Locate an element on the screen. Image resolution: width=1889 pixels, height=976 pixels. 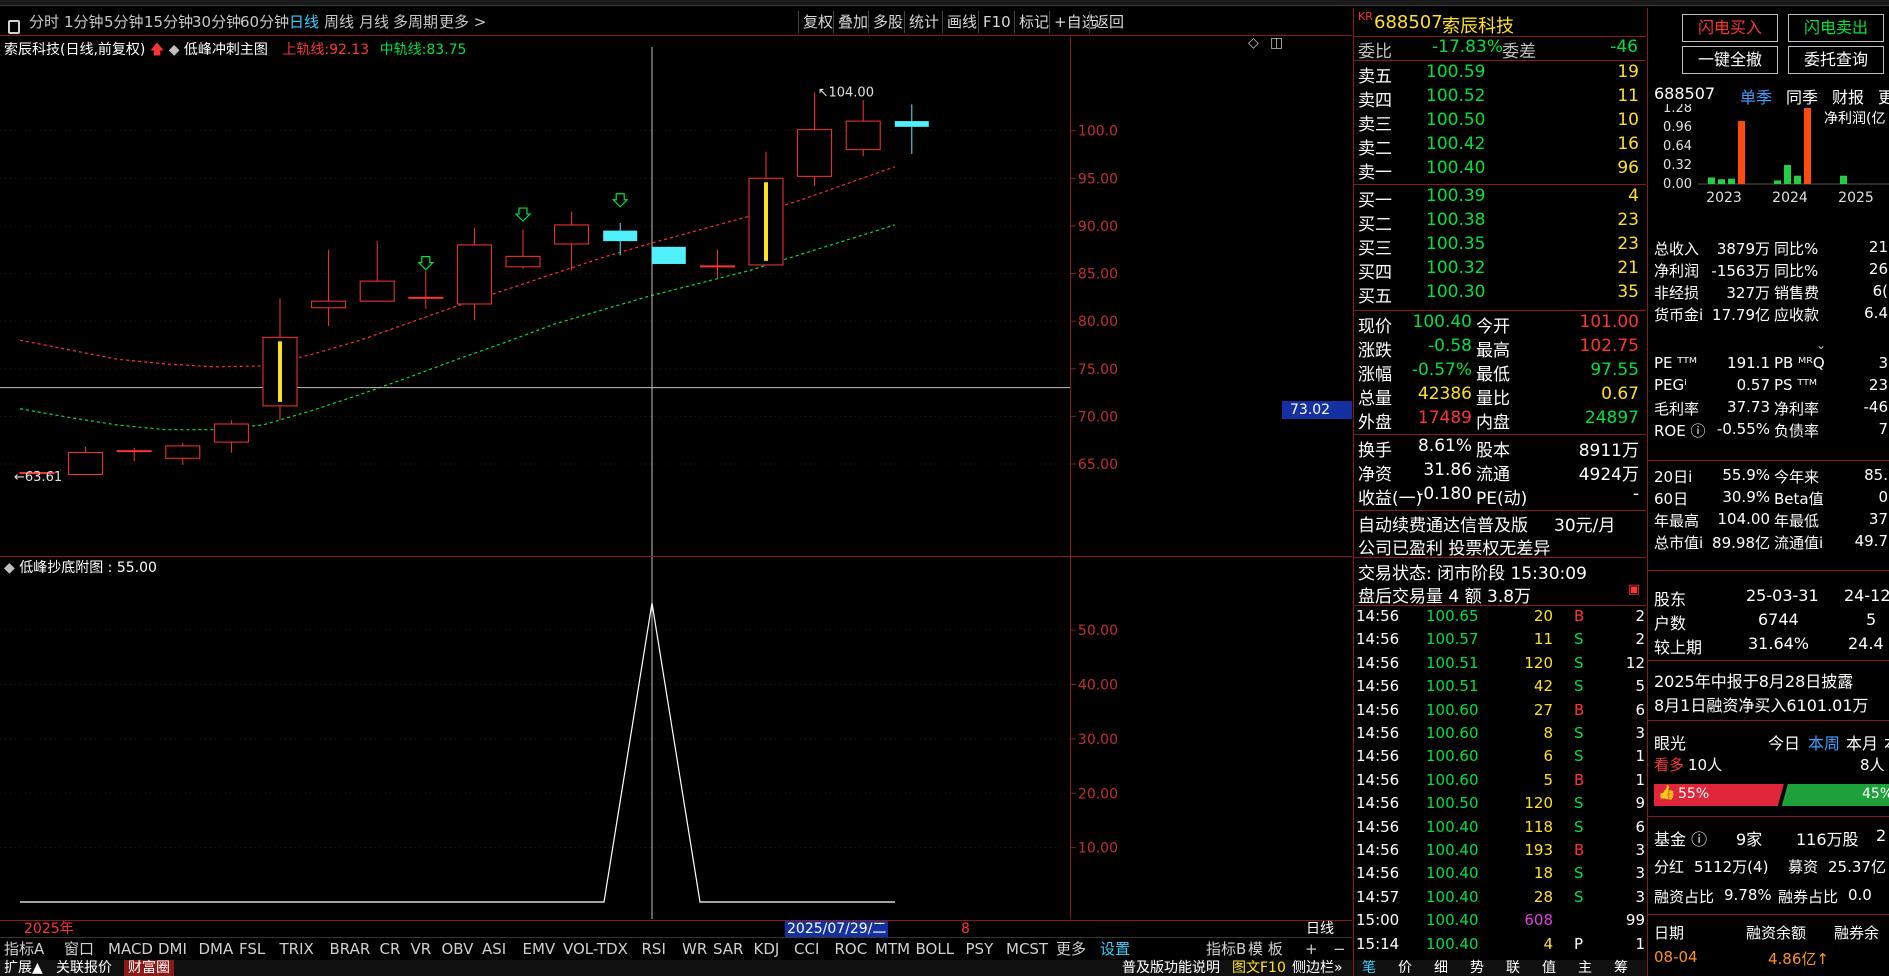
draw-line-button: 画线 is located at coordinates (961, 22).